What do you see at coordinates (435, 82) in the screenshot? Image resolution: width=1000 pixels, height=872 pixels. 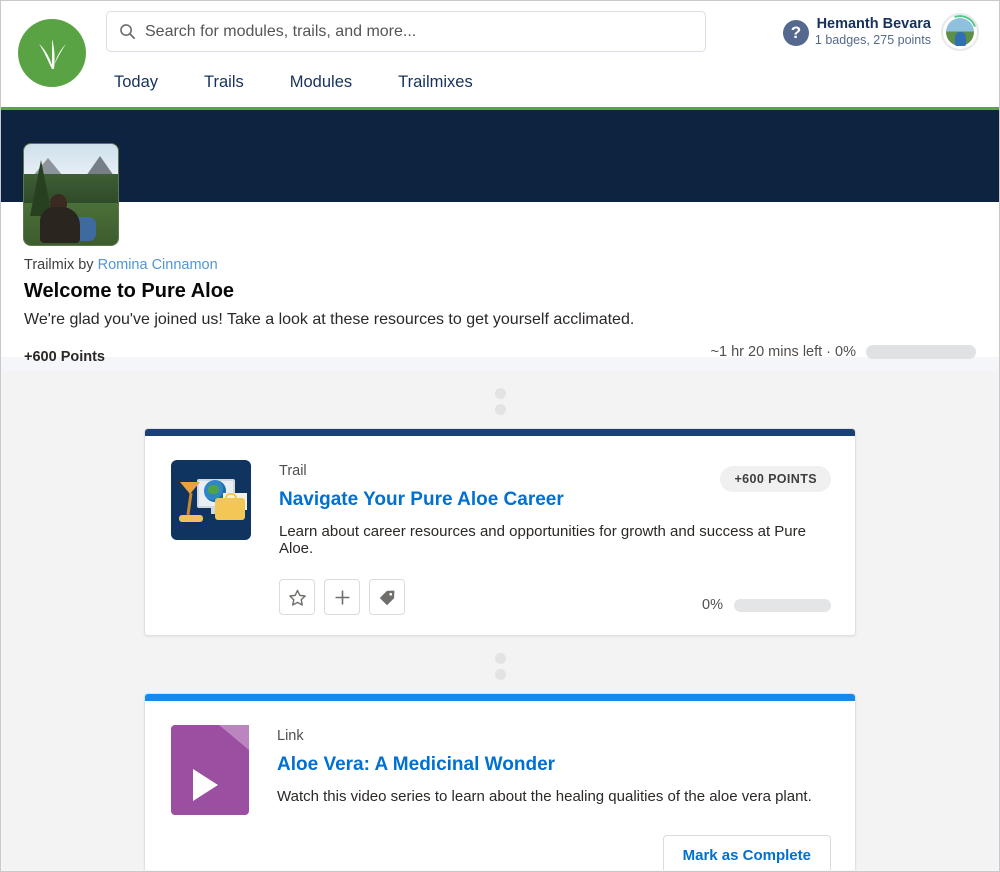 I see `nav-item-trailmixes: Trailmixes` at bounding box center [435, 82].